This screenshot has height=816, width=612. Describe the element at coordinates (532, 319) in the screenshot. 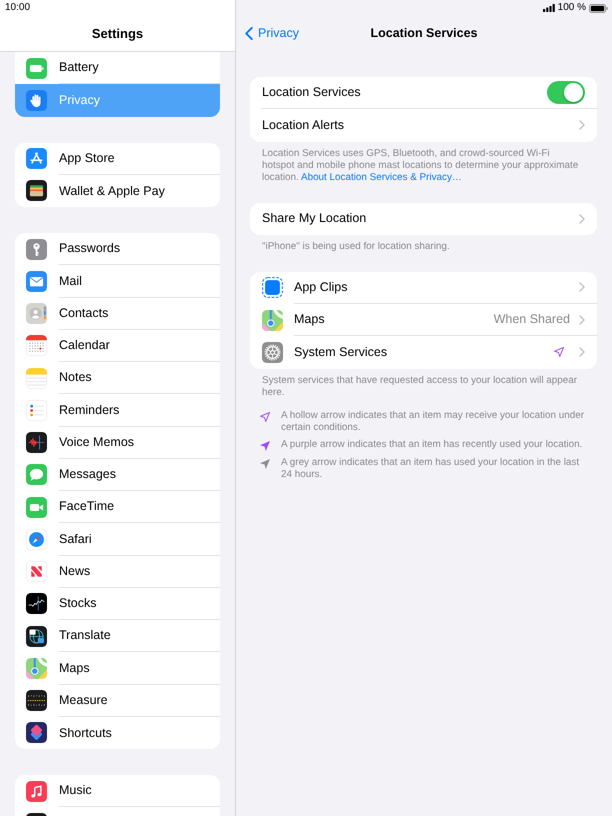

I see `row-value: When Shared` at that location.